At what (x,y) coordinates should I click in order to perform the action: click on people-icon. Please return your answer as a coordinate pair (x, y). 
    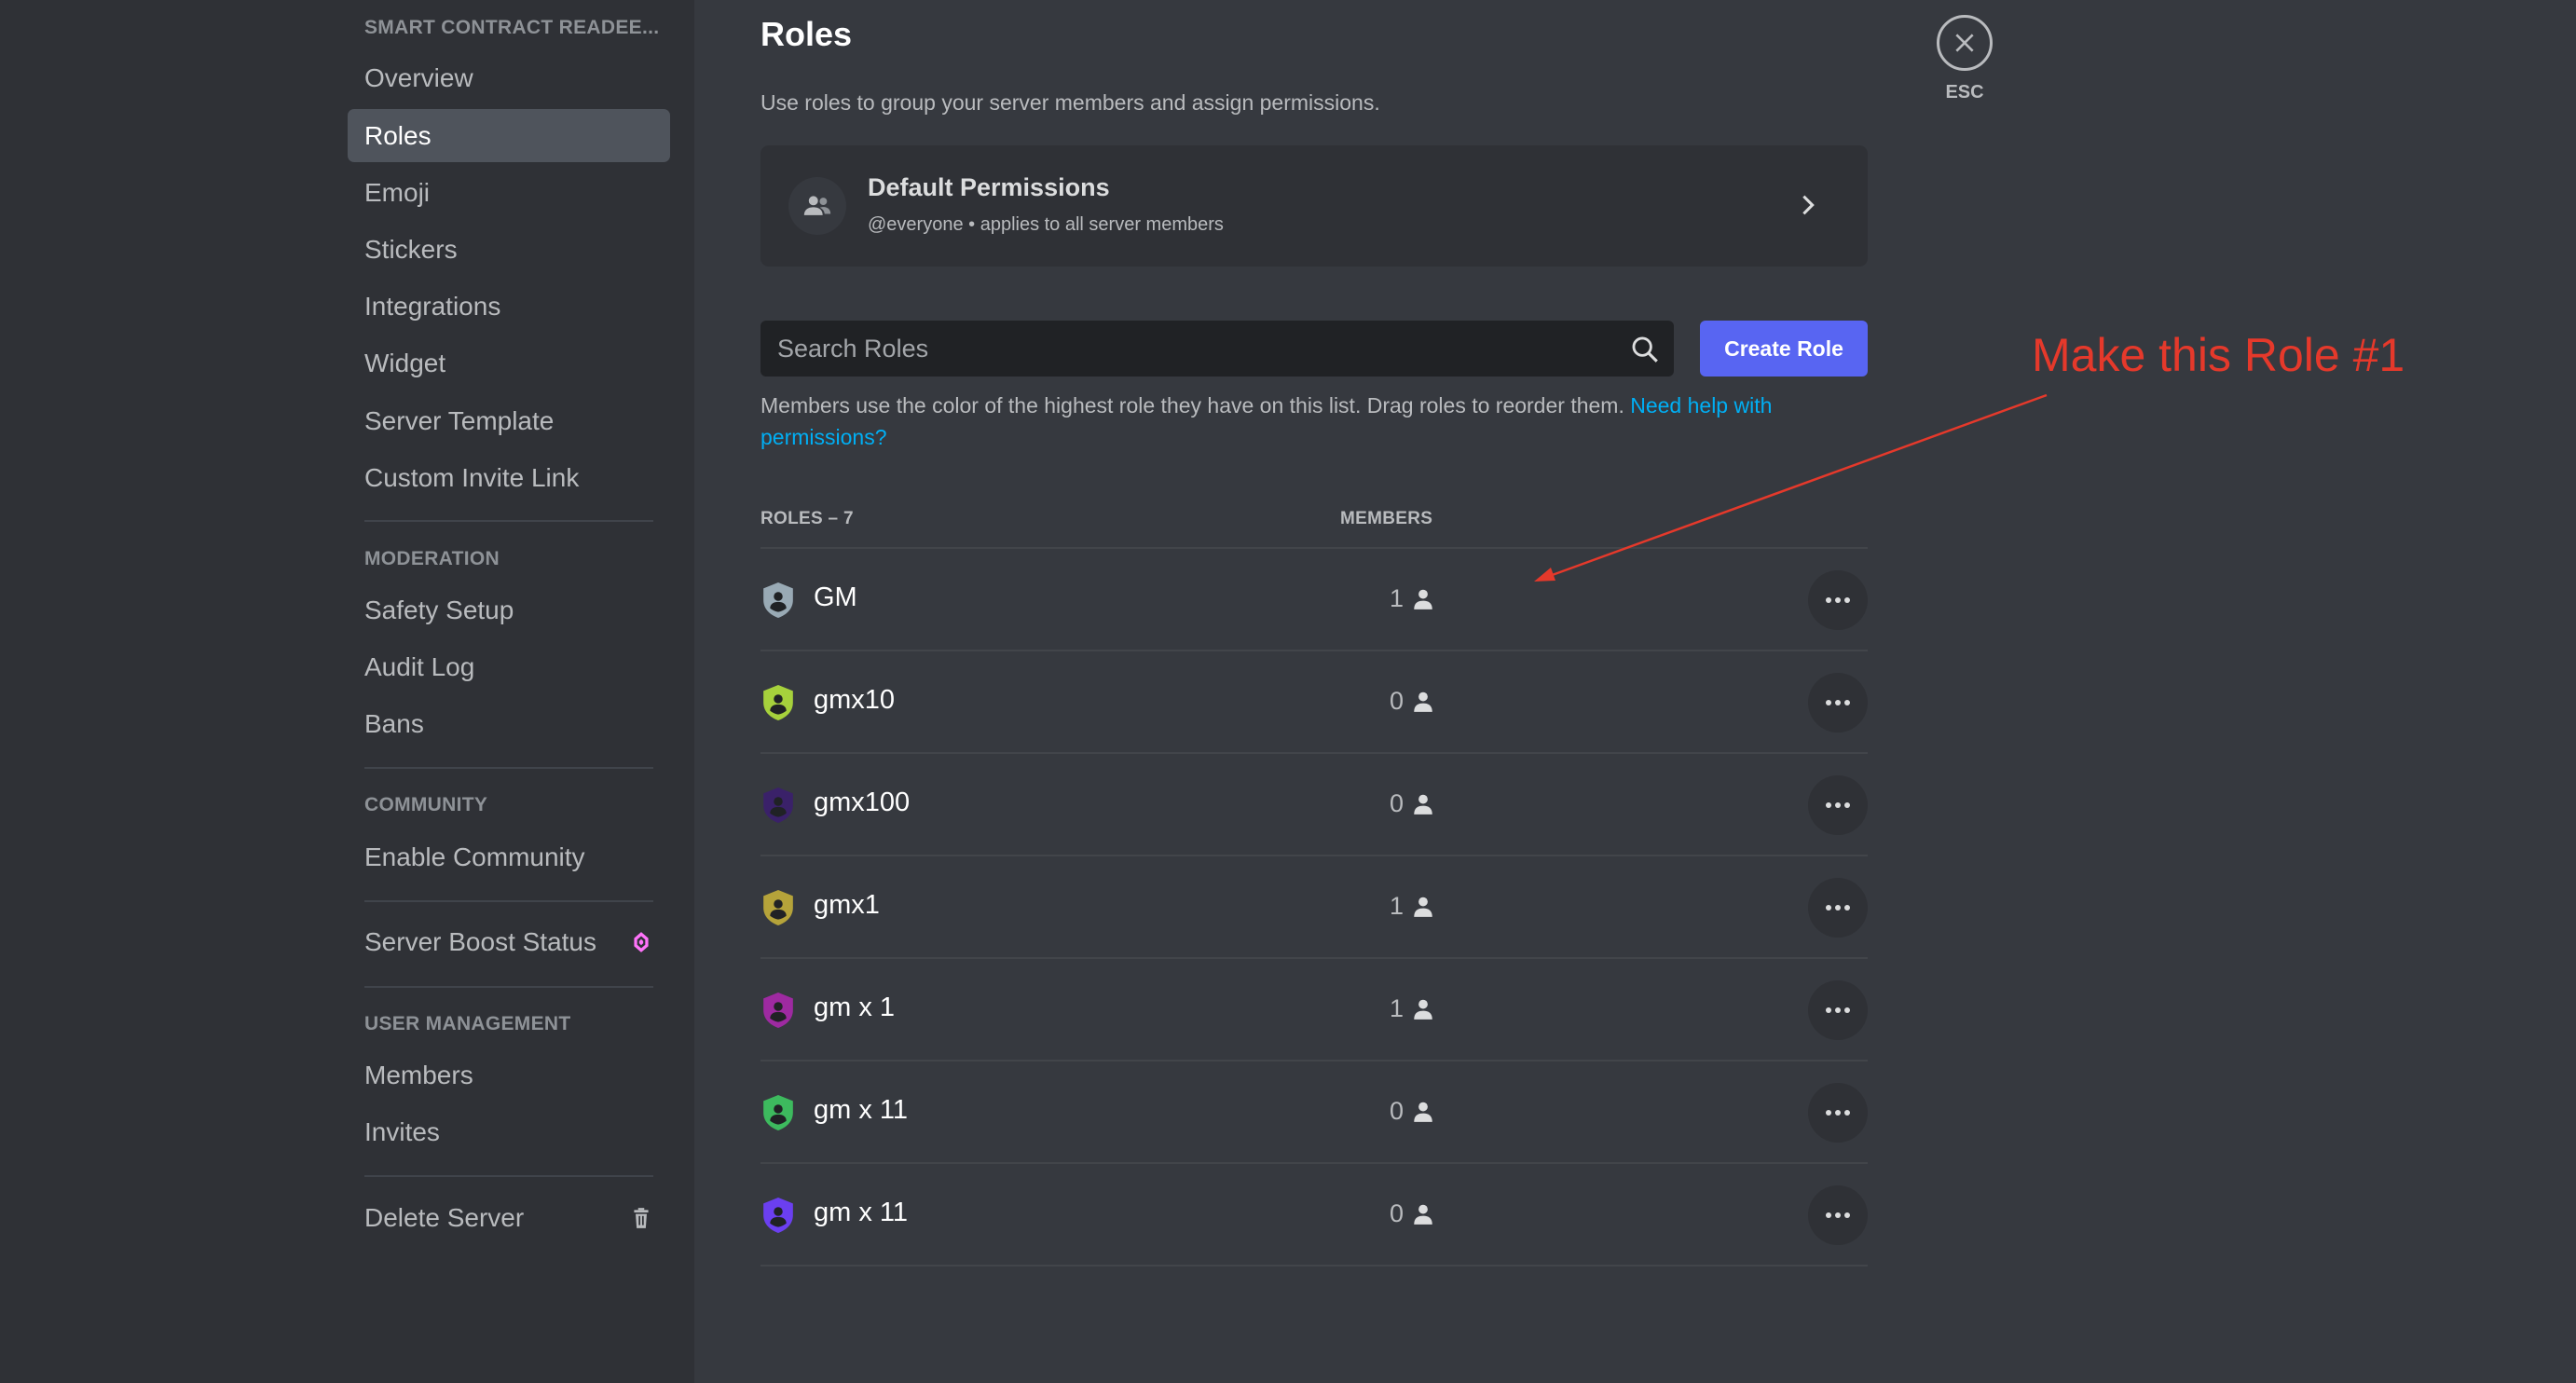
    Looking at the image, I should click on (817, 206).